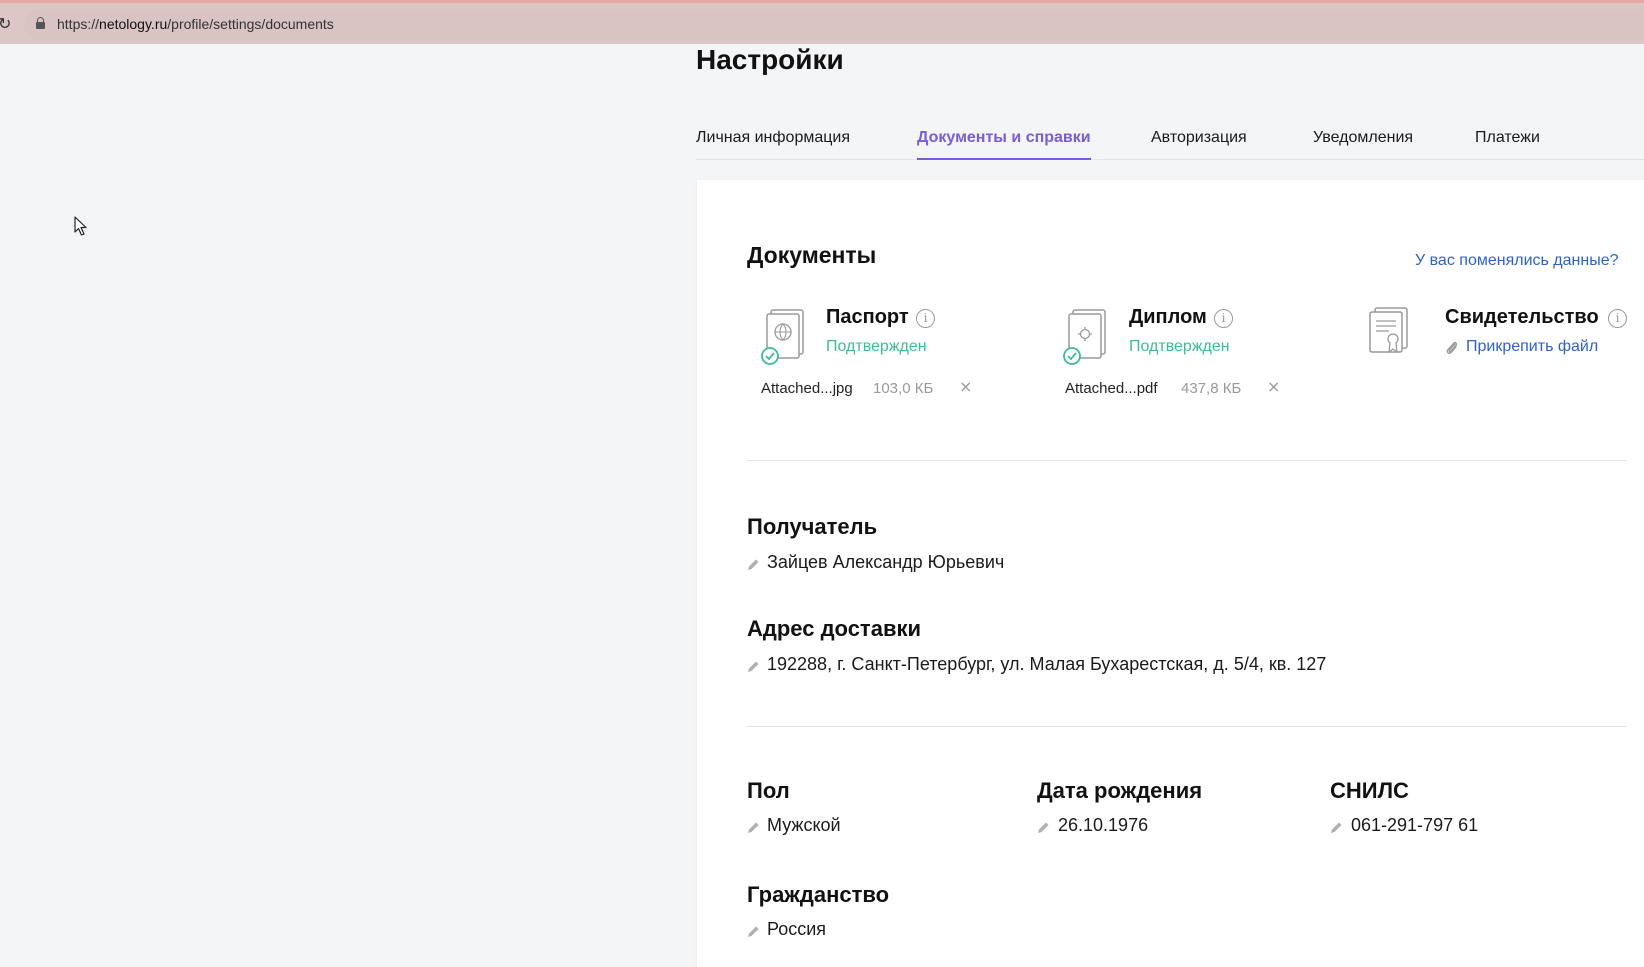 This screenshot has height=967, width=1644. What do you see at coordinates (1004, 144) in the screenshot?
I see `tab-documents: Документы и справки` at bounding box center [1004, 144].